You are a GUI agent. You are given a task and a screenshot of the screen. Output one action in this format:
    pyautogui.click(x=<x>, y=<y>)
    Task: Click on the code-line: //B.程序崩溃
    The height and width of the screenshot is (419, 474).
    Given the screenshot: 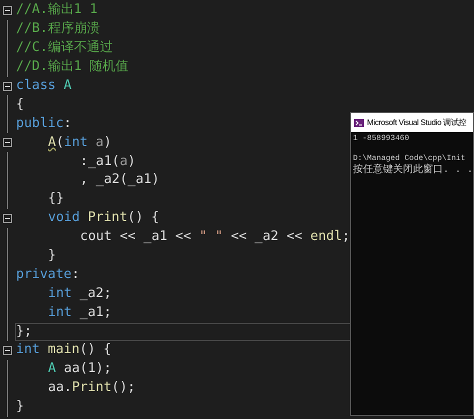 What is the action you would take?
    pyautogui.click(x=58, y=29)
    